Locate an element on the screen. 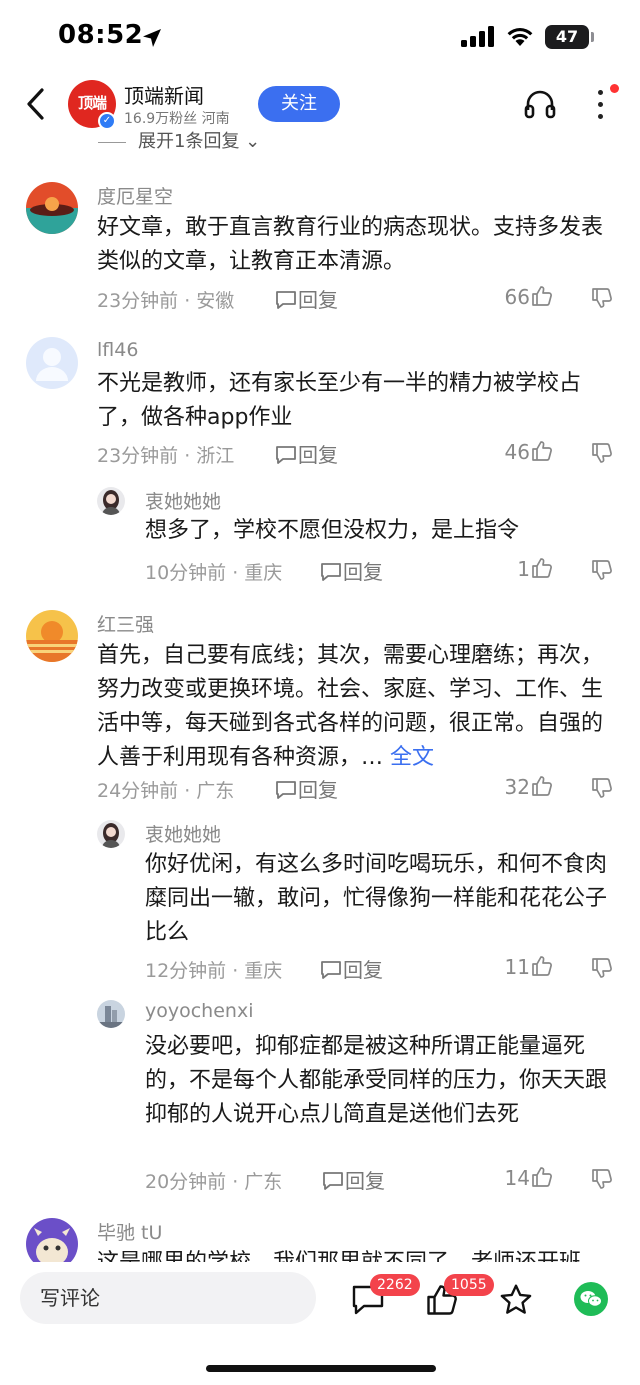  expand-replies-row: 展开1条回复 ⌄ is located at coordinates (179, 138).